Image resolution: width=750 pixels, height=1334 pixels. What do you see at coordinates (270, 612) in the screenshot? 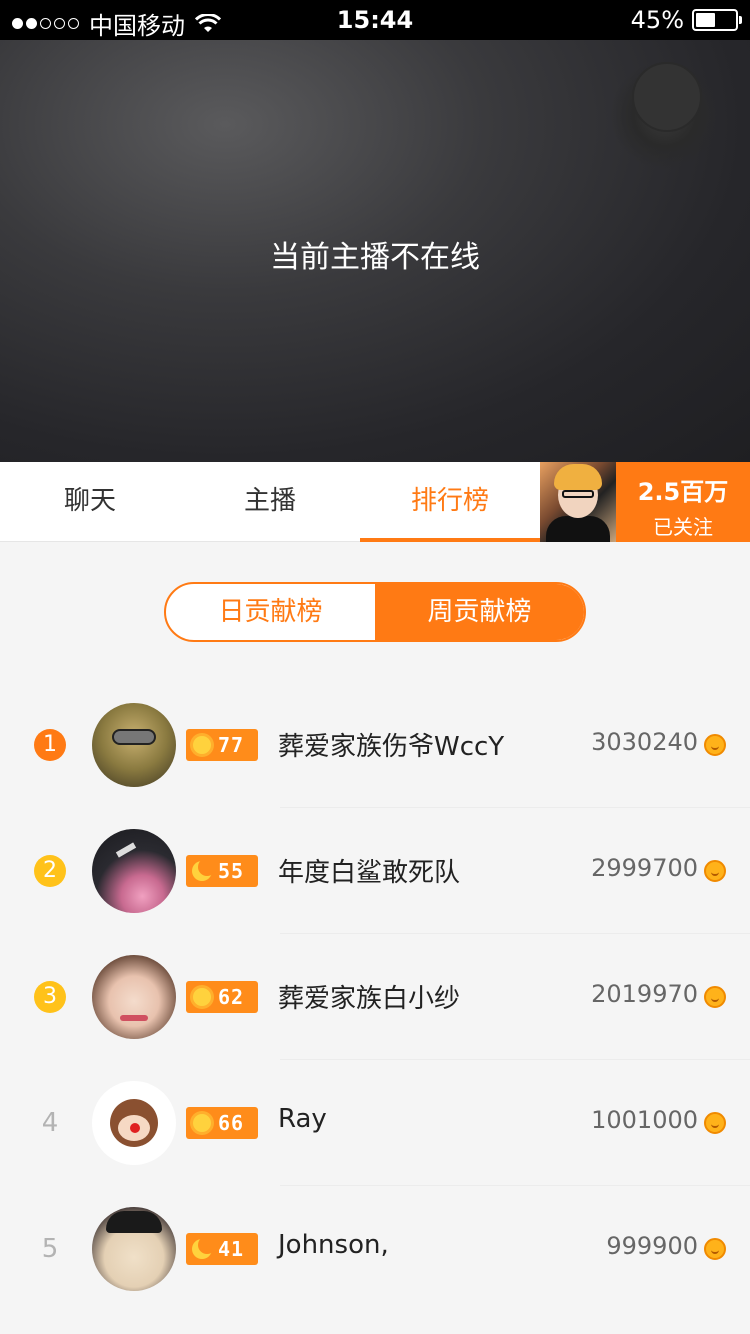
I see `daily-ranking-button: 日贡献榜` at bounding box center [270, 612].